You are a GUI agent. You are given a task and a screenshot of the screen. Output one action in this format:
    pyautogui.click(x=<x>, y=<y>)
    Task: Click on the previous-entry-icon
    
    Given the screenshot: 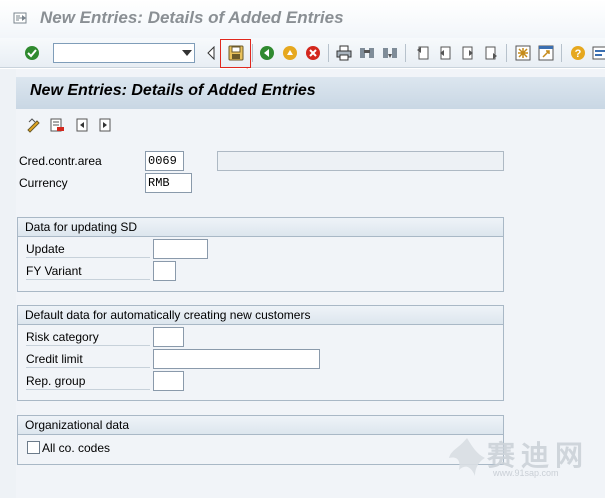 What is the action you would take?
    pyautogui.click(x=82, y=125)
    